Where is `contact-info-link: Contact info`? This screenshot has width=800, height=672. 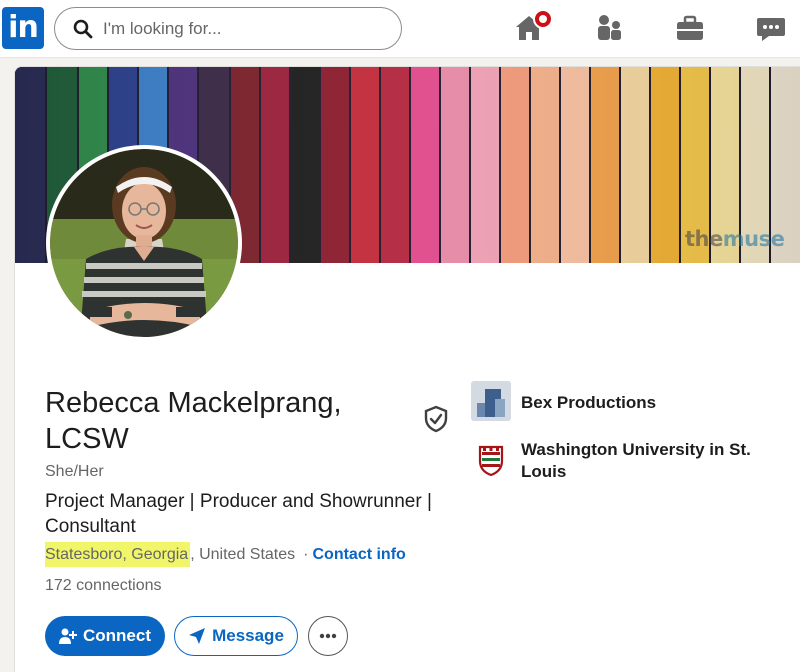 contact-info-link: Contact info is located at coordinates (358, 554).